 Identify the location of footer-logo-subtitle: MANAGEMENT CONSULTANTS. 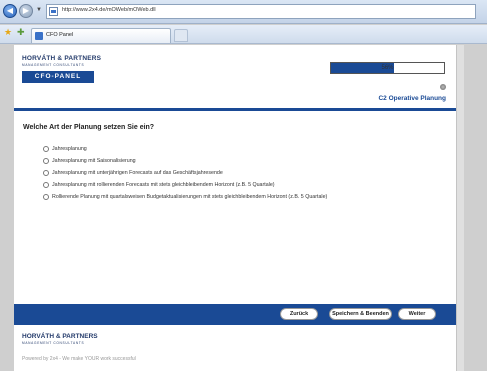
(53, 343).